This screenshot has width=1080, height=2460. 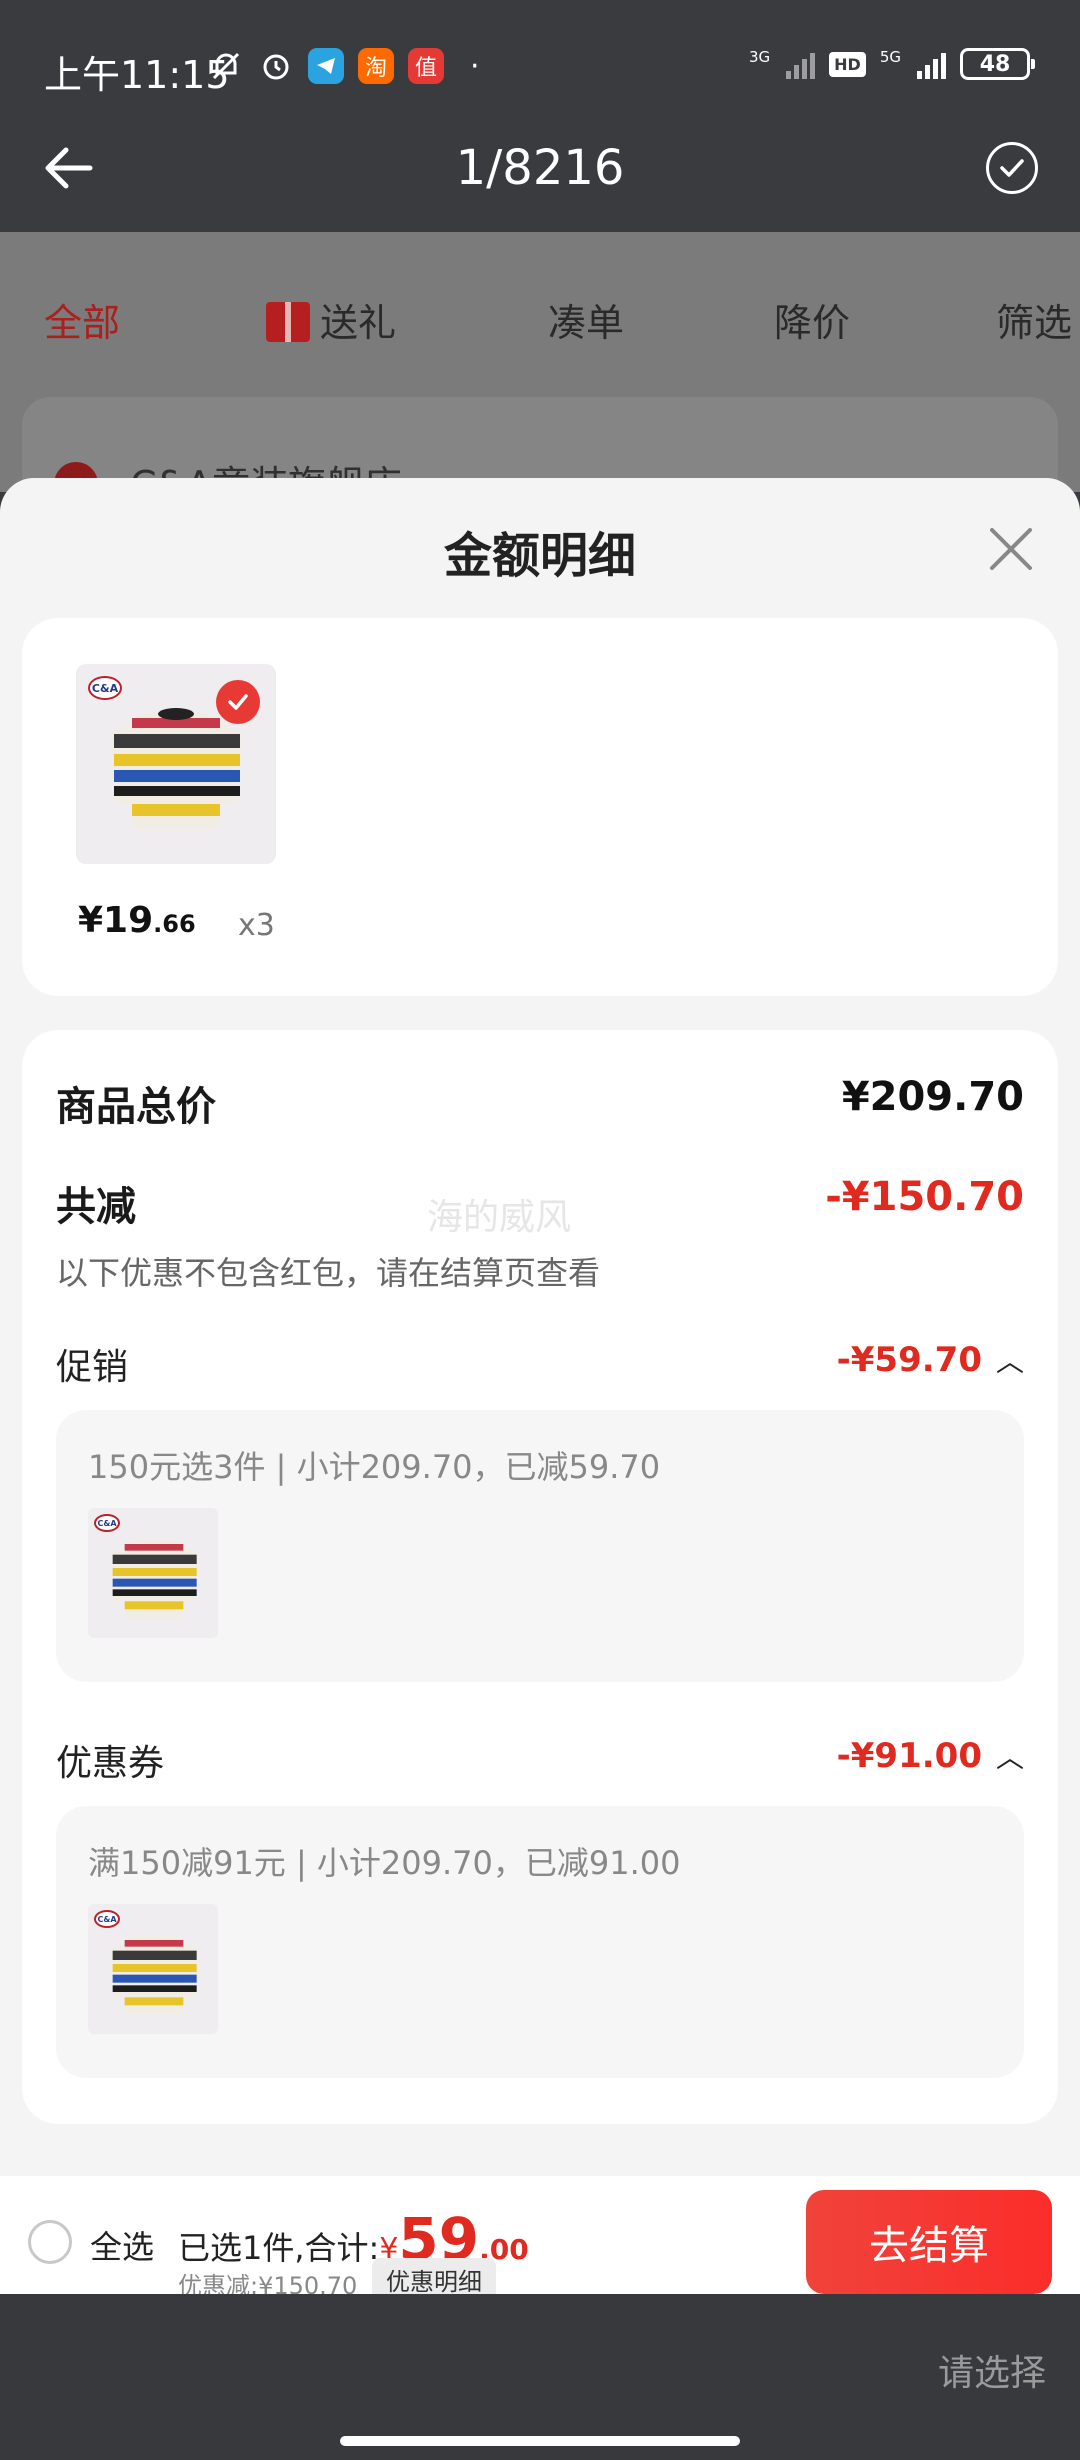 What do you see at coordinates (50, 2242) in the screenshot?
I see `select-all-radio` at bounding box center [50, 2242].